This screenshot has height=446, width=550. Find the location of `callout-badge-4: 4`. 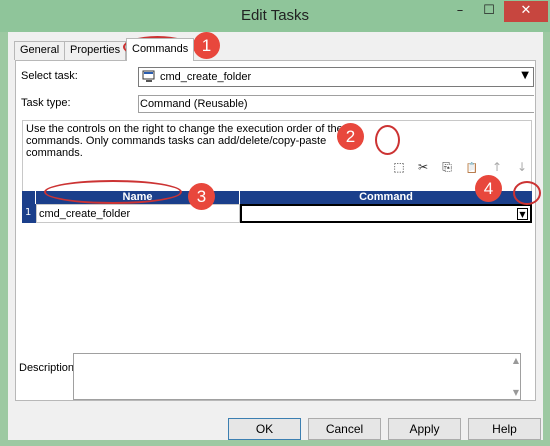

callout-badge-4: 4 is located at coordinates (488, 188).